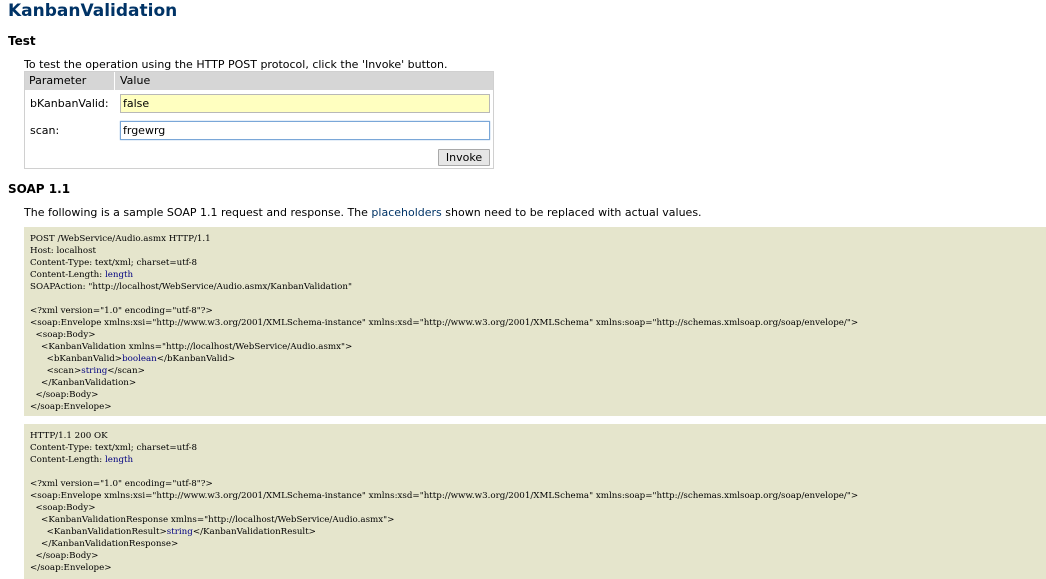 Image resolution: width=1046 pixels, height=579 pixels. What do you see at coordinates (126, 371) in the screenshot?
I see `code-text: </scan>` at bounding box center [126, 371].